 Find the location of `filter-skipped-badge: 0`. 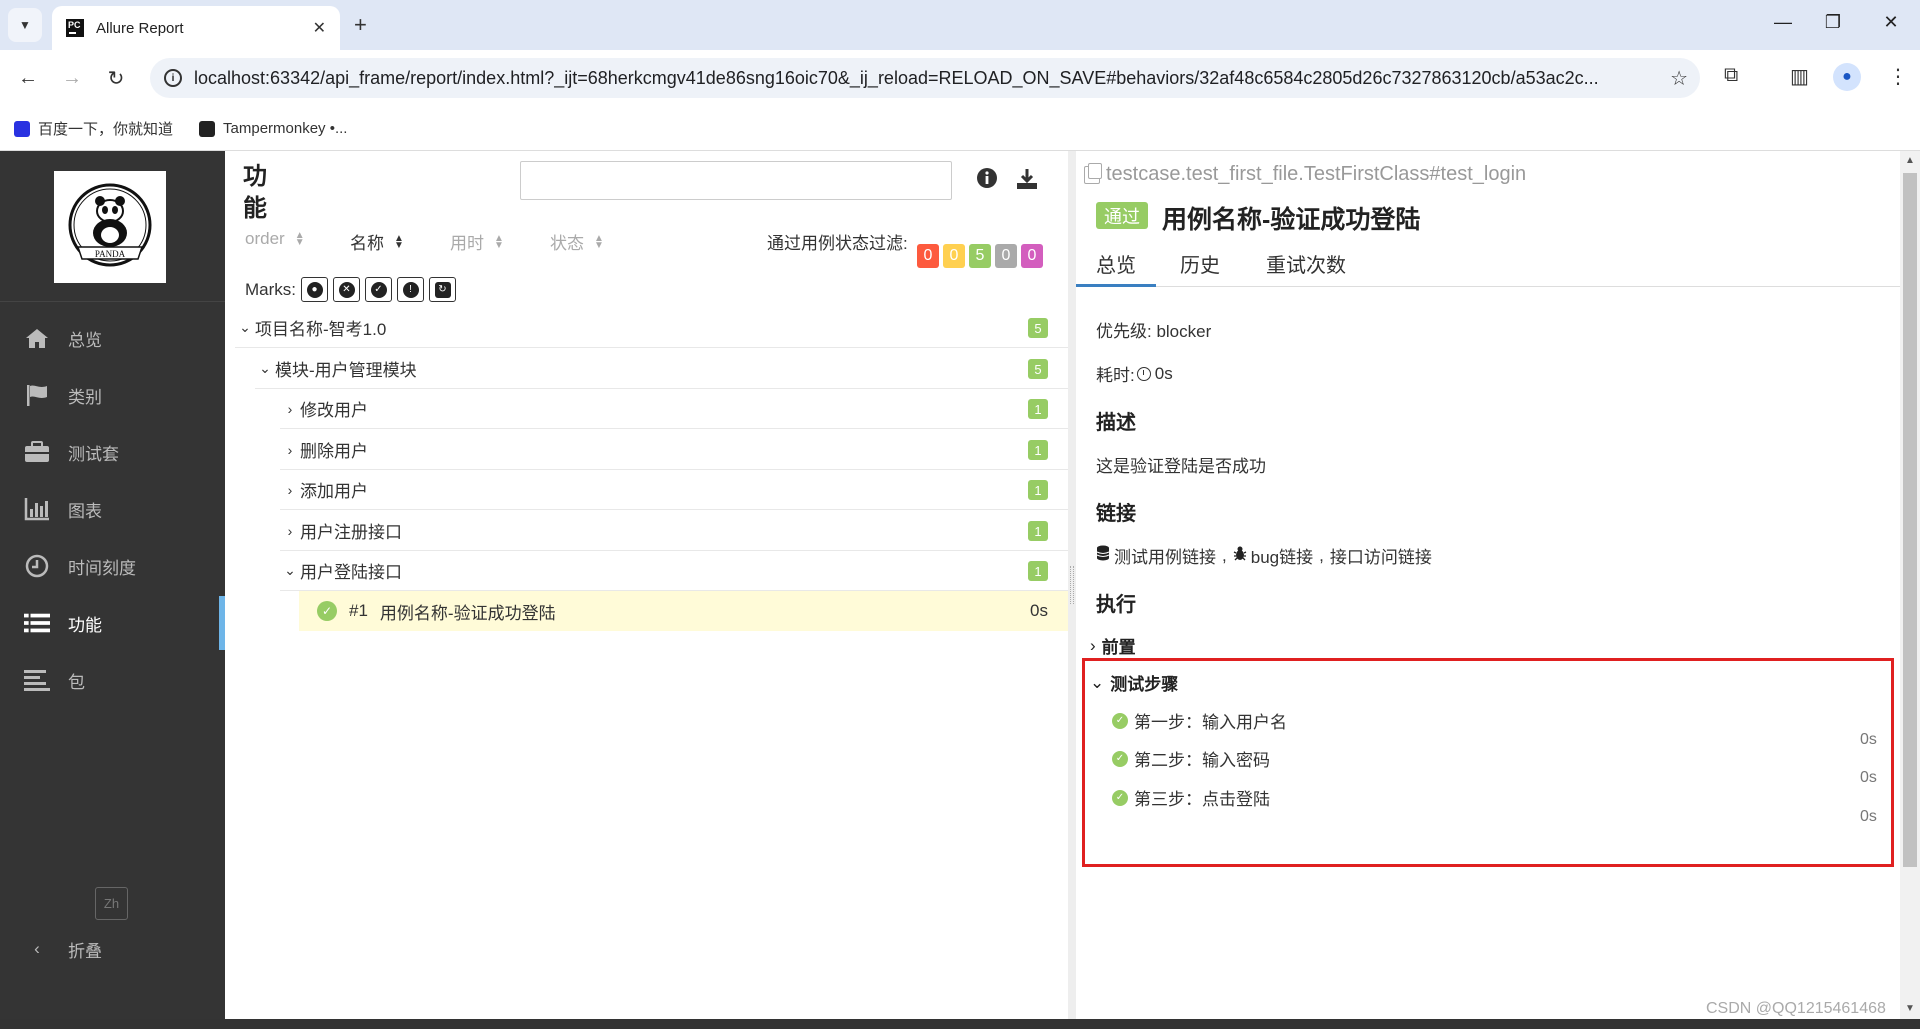

filter-skipped-badge: 0 is located at coordinates (1006, 256).